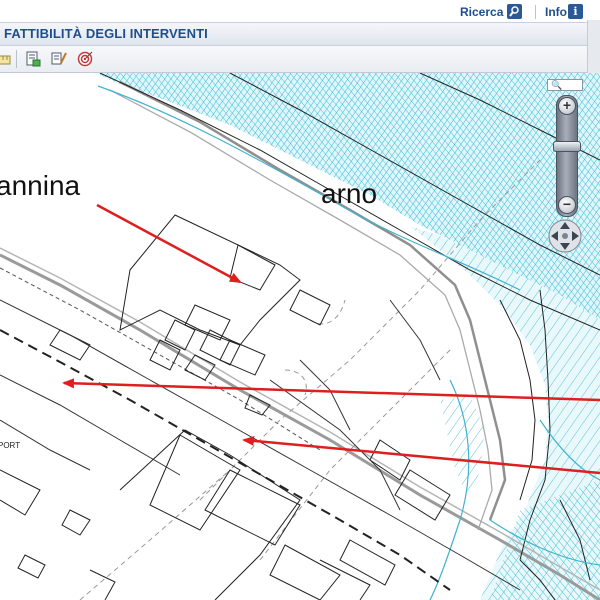 Image resolution: width=600 pixels, height=600 pixels. What do you see at coordinates (567, 146) in the screenshot?
I see `zoom-slider-handle` at bounding box center [567, 146].